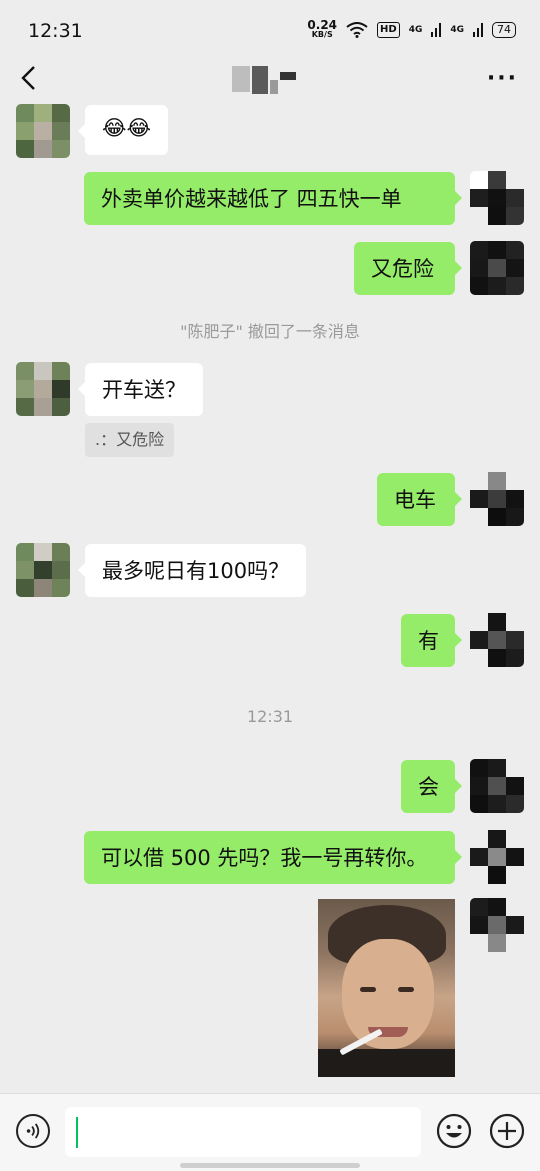 The width and height of the screenshot is (540, 1171). Describe the element at coordinates (457, 30) in the screenshot. I see `signal-4g-icon-2: 4G` at that location.